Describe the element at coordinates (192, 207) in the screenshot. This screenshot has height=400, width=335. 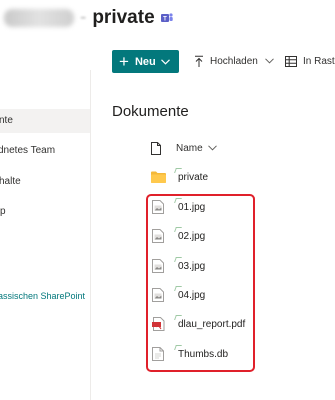
I see `file-name: 01.jpg` at that location.